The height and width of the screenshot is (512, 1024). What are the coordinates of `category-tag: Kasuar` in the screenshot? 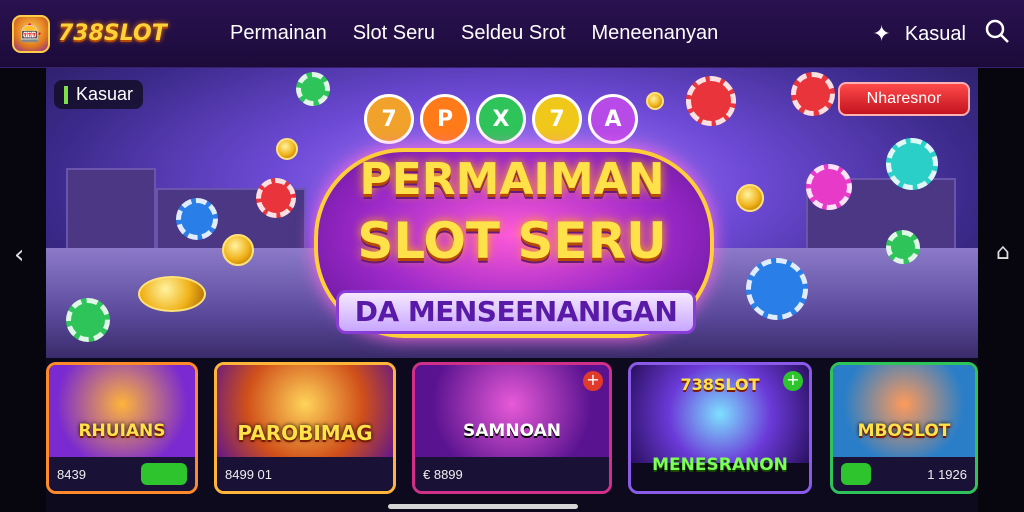 It's located at (99, 94).